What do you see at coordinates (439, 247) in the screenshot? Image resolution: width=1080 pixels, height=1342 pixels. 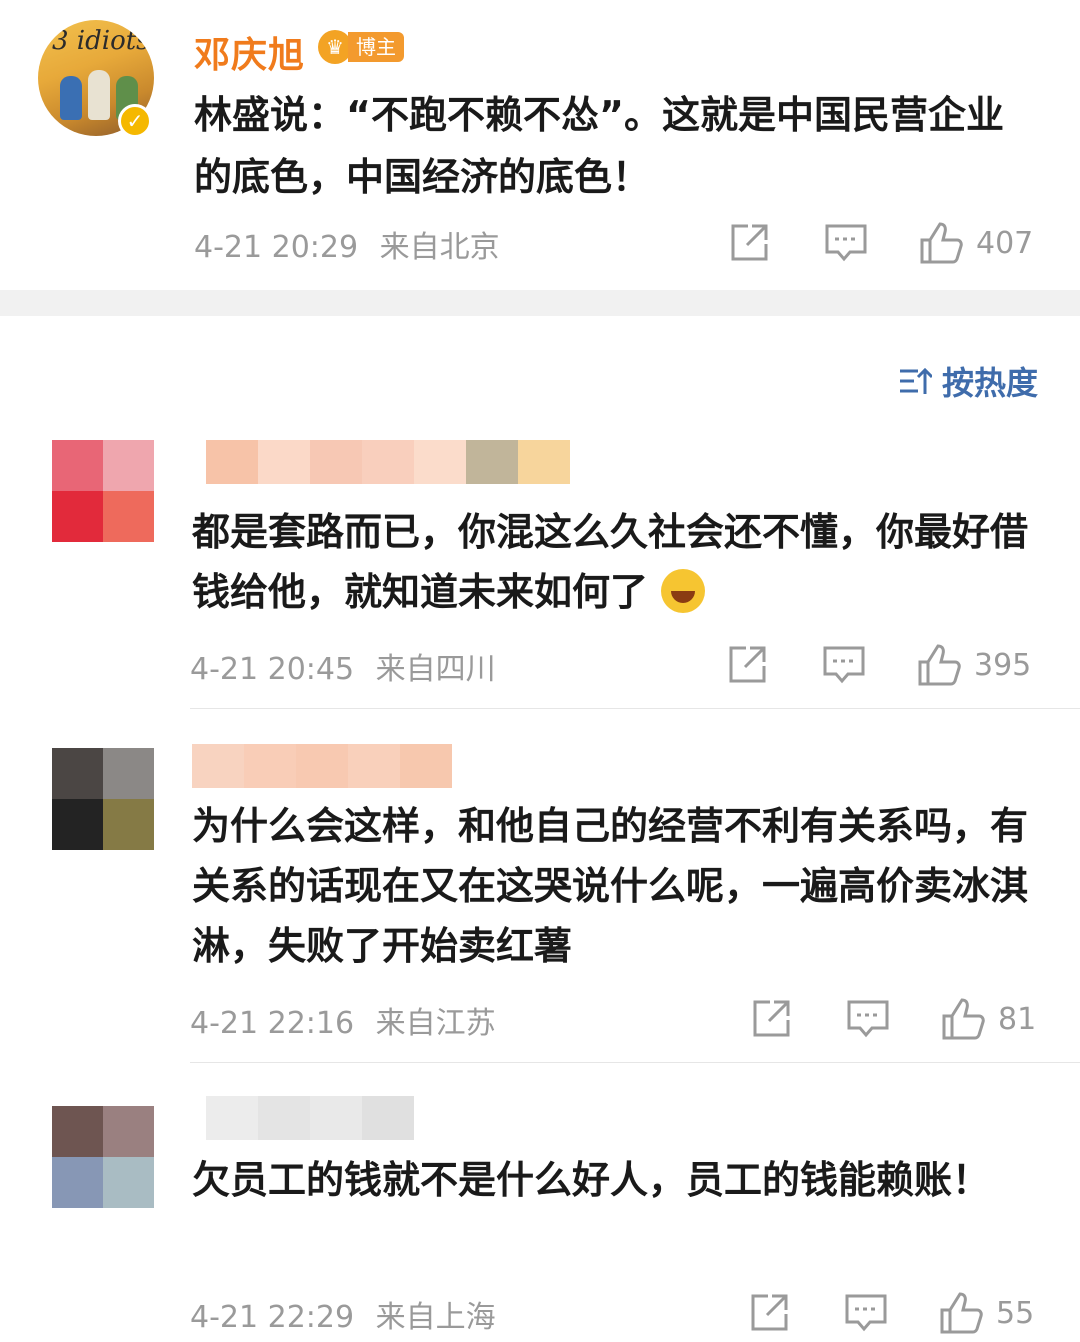 I see `post-location: 来自北京` at bounding box center [439, 247].